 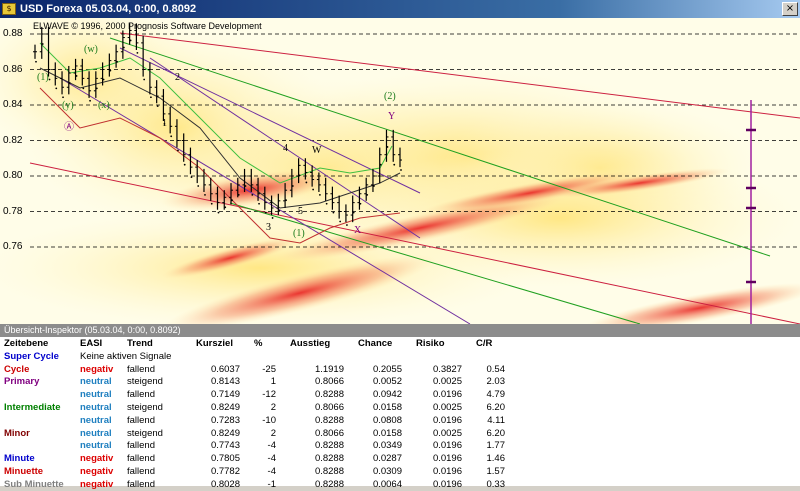 What do you see at coordinates (104, 105) in the screenshot?
I see `wave-label-x: (x)` at bounding box center [104, 105].